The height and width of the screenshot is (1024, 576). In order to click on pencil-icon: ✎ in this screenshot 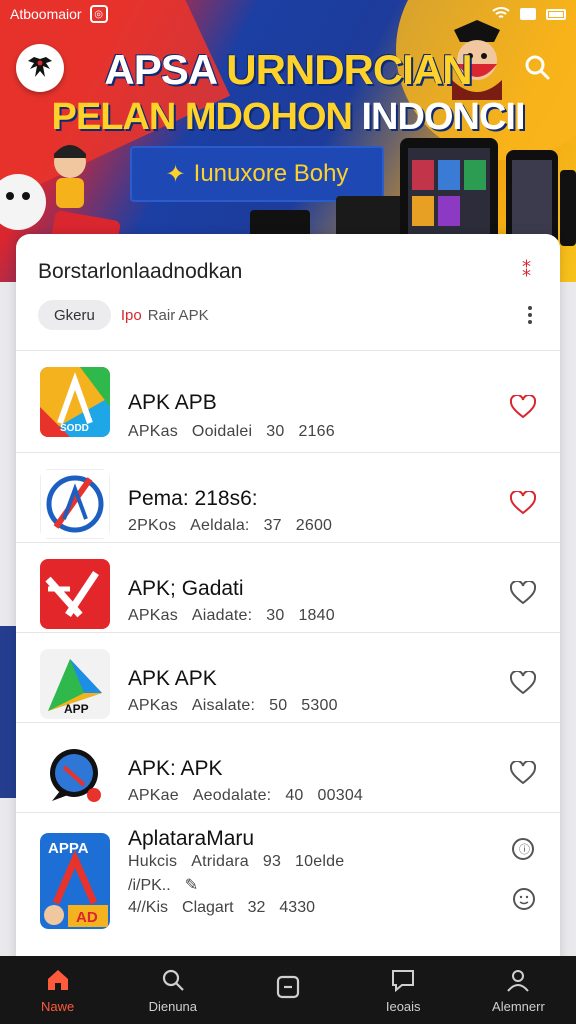, I will do `click(191, 885)`.